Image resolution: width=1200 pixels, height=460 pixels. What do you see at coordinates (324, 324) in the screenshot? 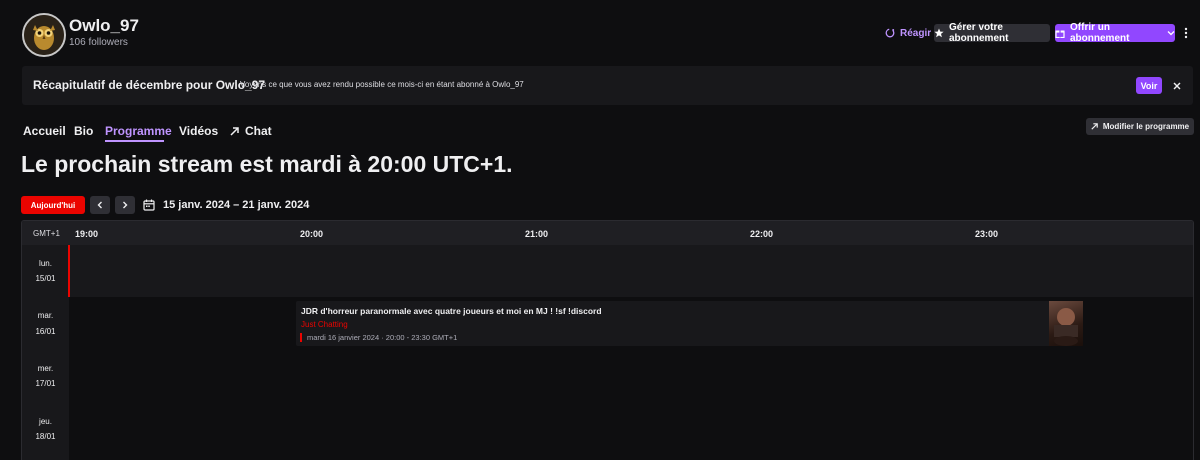
I see `stream-category: Just Chatting` at bounding box center [324, 324].